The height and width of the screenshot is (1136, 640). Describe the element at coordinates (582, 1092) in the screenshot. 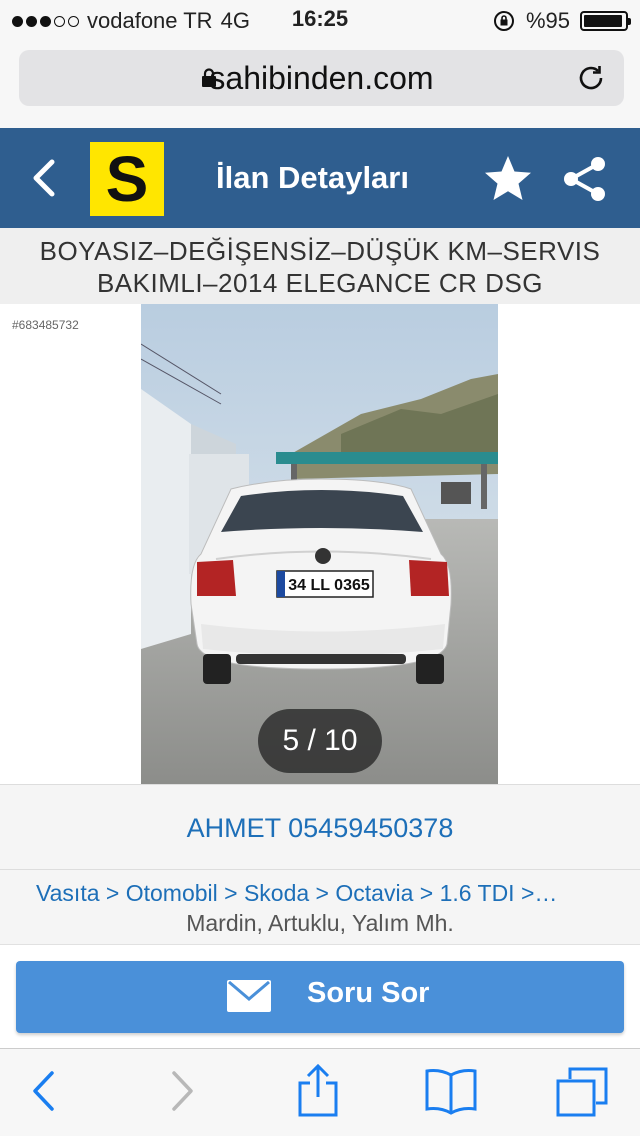

I see `tabs-icon` at that location.